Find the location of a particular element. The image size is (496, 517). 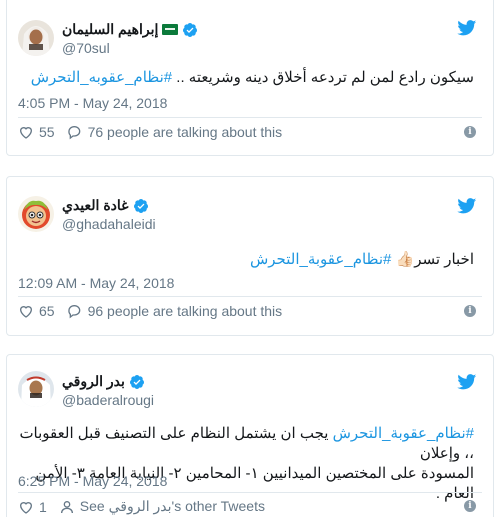

tweet-actions: 1 See بدر الروقي's other Tweets is located at coordinates (147, 506).